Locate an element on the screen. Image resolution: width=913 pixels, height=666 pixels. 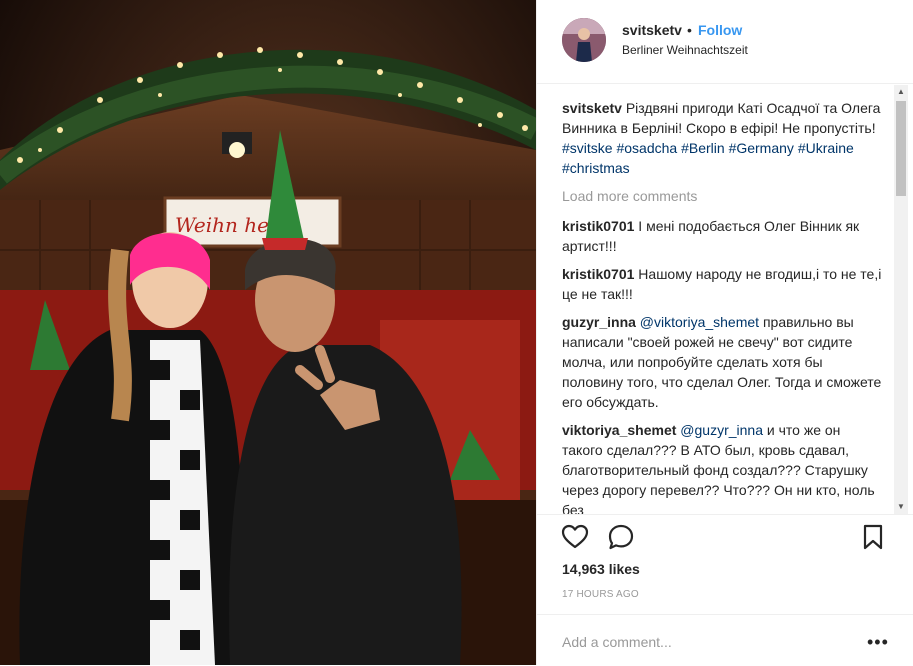
hashtag-link: #Berlin is located at coordinates (703, 148).